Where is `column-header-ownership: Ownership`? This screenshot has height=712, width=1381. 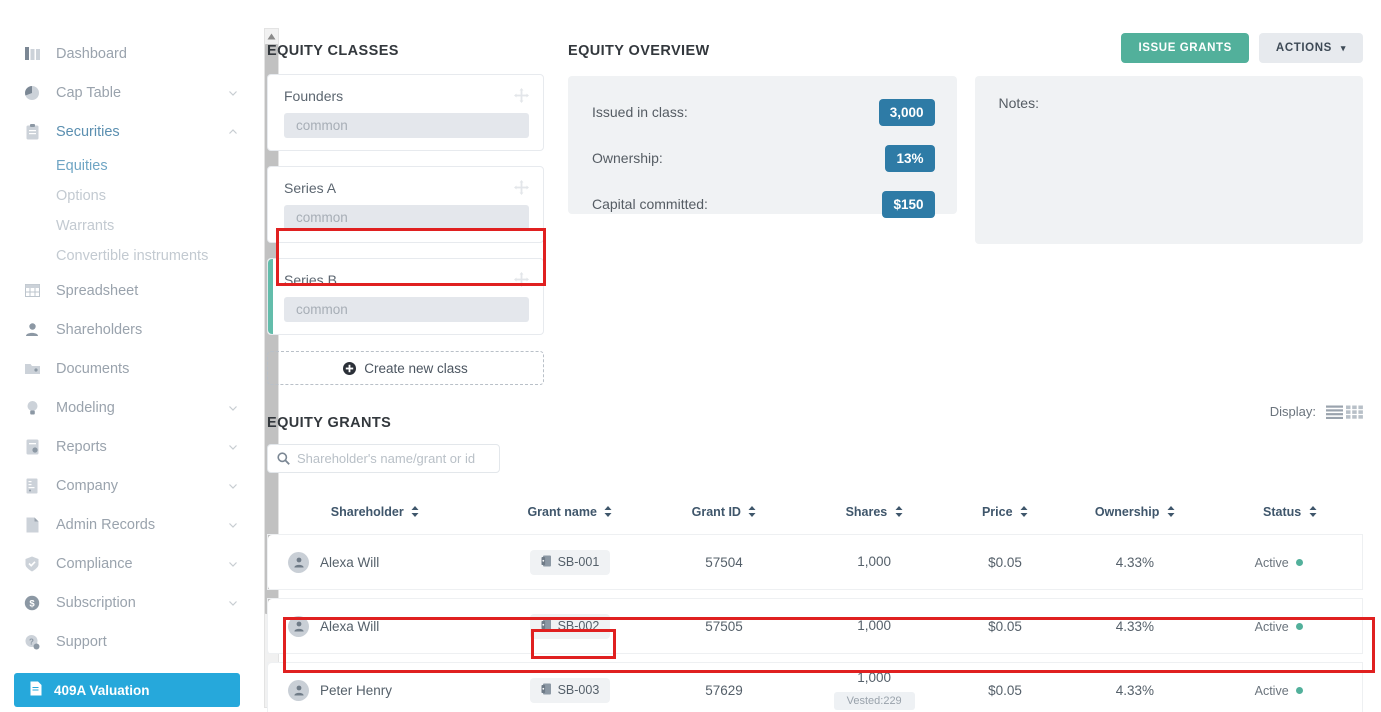
column-header-ownership: Ownership is located at coordinates (1134, 516).